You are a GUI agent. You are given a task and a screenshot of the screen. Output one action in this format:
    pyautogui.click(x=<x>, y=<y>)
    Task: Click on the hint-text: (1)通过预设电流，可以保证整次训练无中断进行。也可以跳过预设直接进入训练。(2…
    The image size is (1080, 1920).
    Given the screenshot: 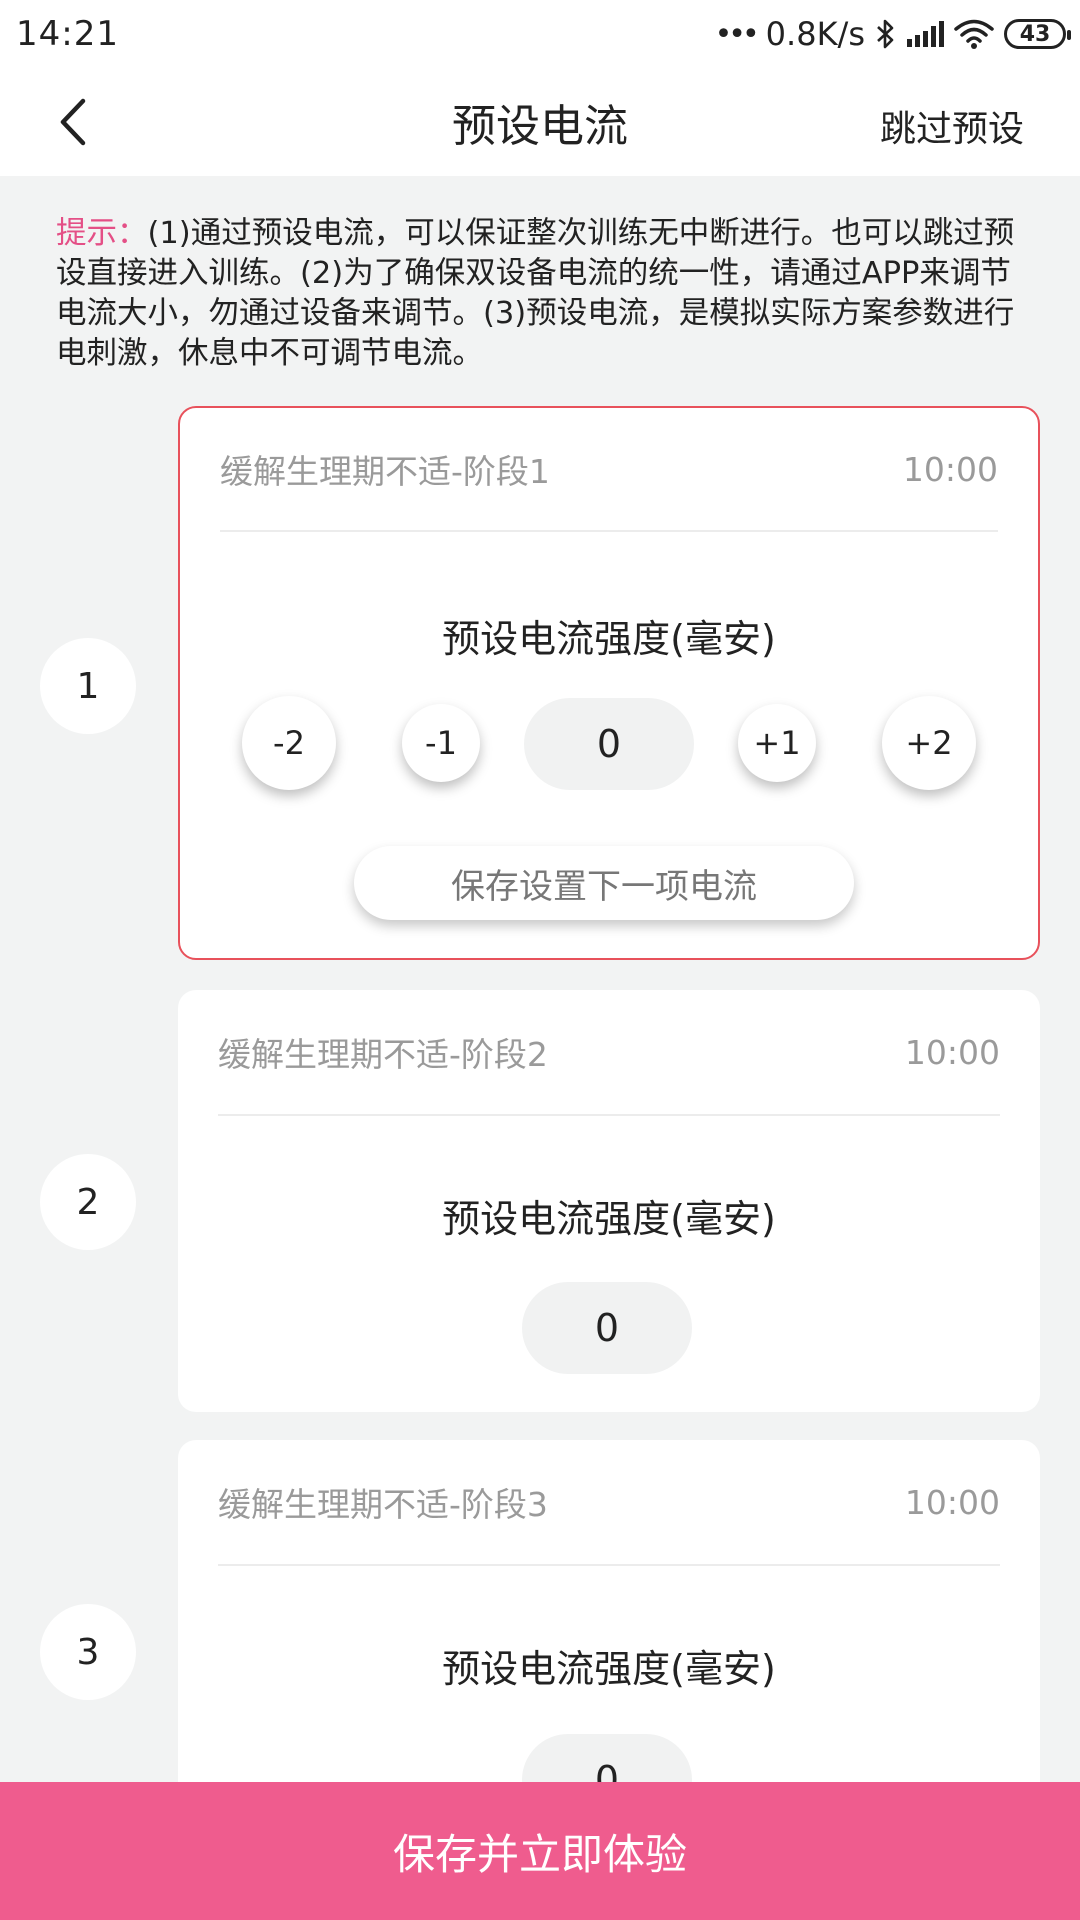 What is the action you would take?
    pyautogui.click(x=535, y=293)
    